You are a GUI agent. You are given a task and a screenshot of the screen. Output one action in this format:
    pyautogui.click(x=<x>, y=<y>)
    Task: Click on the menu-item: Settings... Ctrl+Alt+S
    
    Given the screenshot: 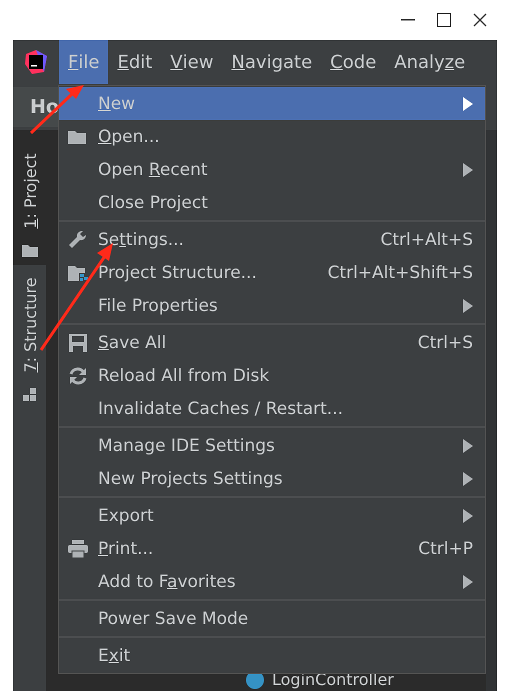 What is the action you would take?
    pyautogui.click(x=272, y=239)
    